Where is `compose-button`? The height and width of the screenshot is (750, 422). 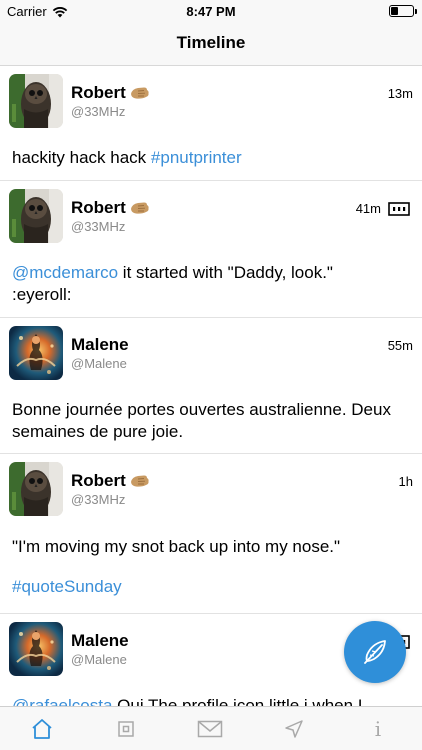 compose-button is located at coordinates (375, 652).